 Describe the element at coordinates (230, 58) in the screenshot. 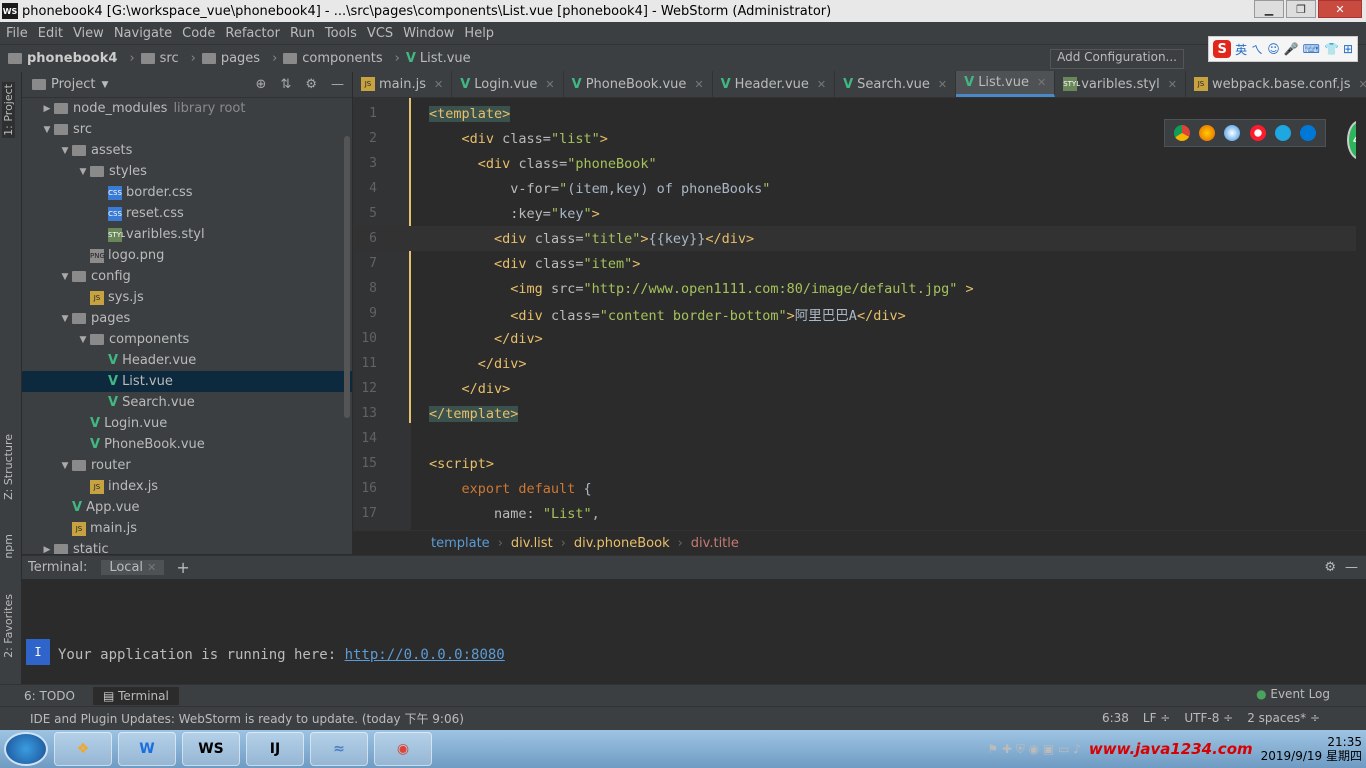

I see `breadcrumb-pages: pages` at that location.